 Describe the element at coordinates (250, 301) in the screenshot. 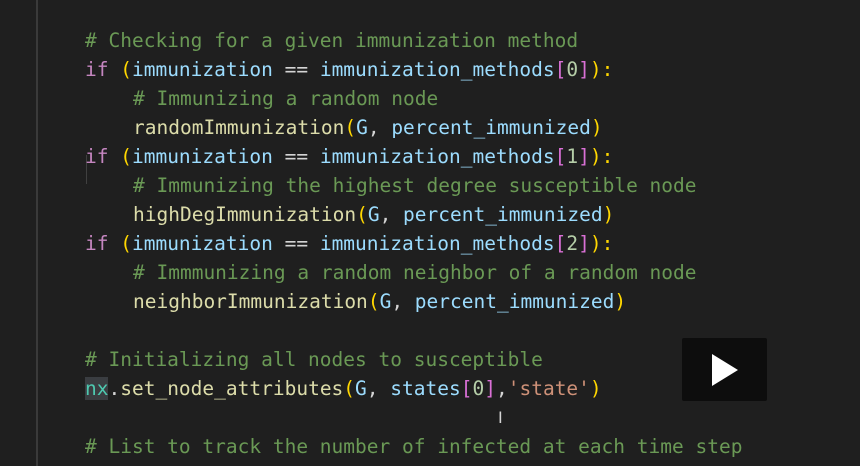

I see `function-name: neighborImmunization` at that location.